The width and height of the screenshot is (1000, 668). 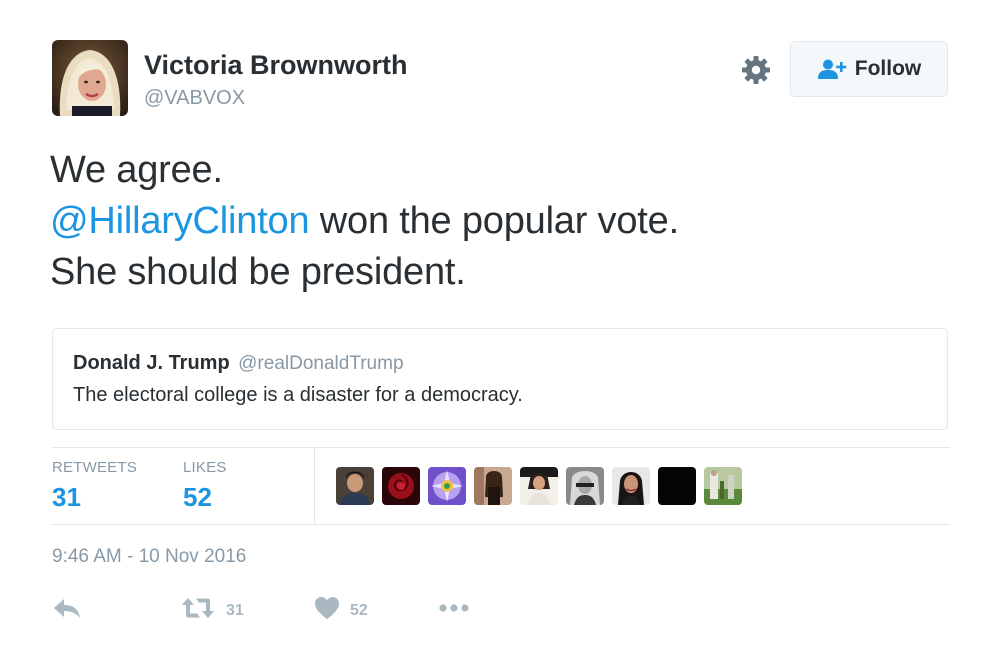 I want to click on likes-stat: LIKES 52, so click(x=205, y=486).